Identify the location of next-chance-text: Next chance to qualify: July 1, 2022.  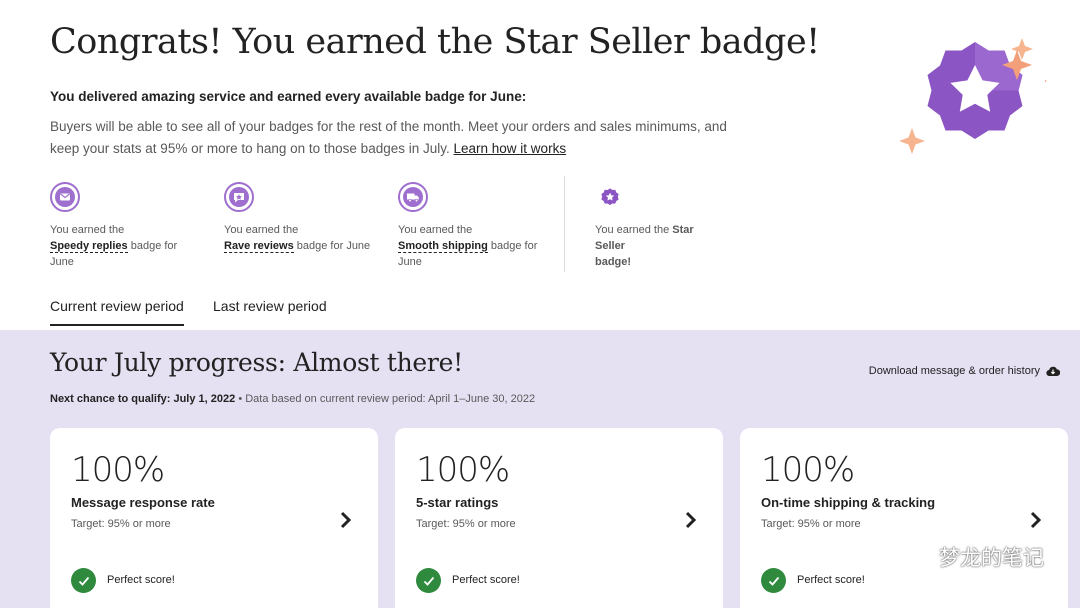
(143, 399).